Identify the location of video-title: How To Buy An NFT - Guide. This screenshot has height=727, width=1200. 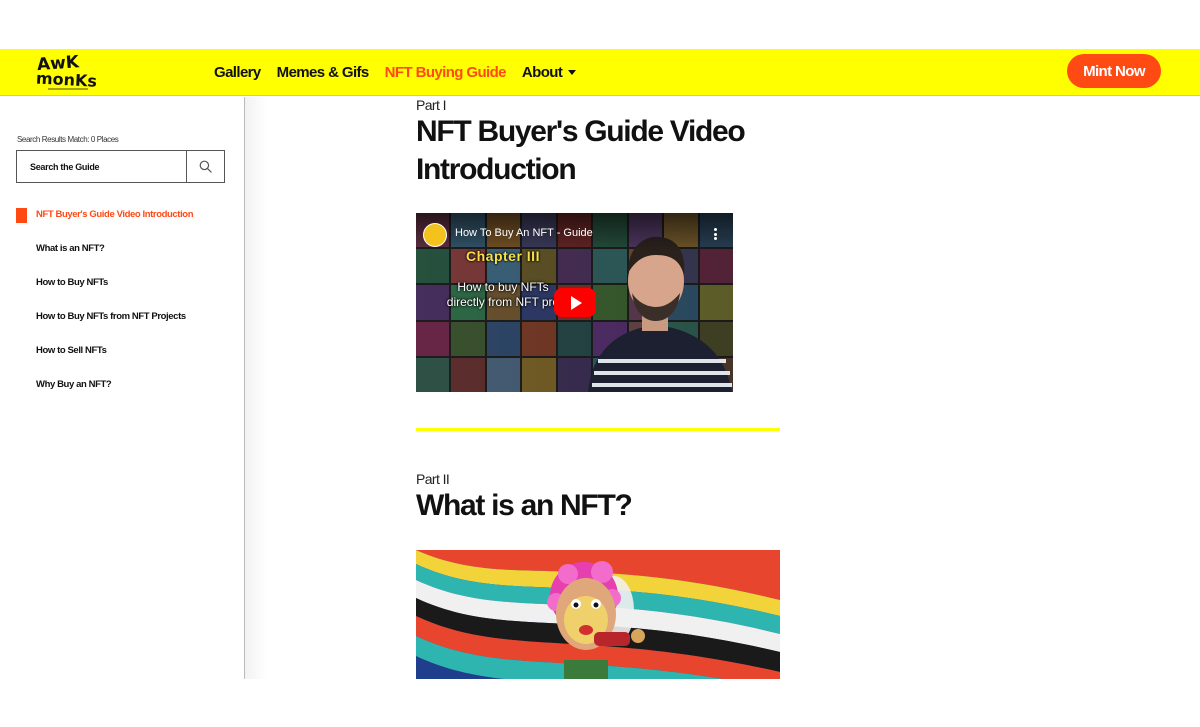
(524, 233).